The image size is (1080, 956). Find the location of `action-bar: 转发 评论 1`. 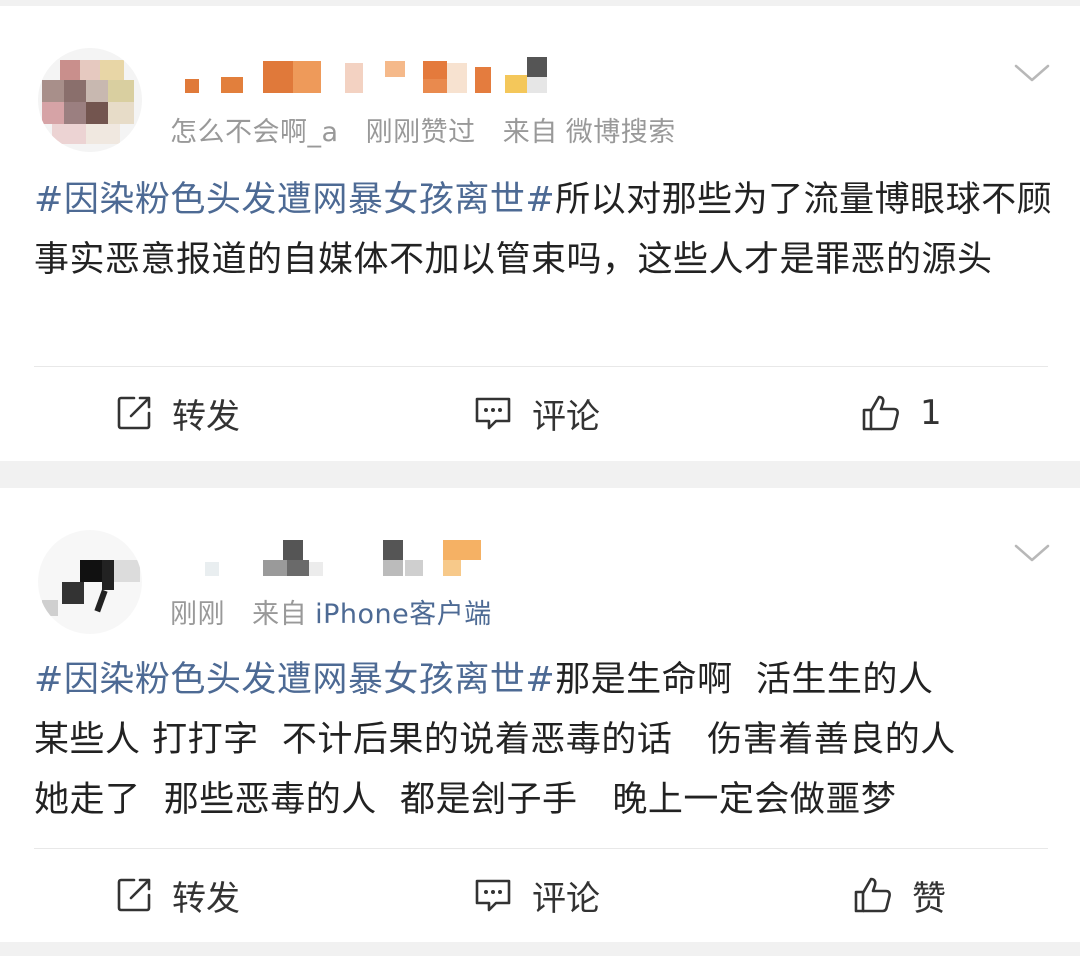

action-bar: 转发 评论 1 is located at coordinates (540, 413).